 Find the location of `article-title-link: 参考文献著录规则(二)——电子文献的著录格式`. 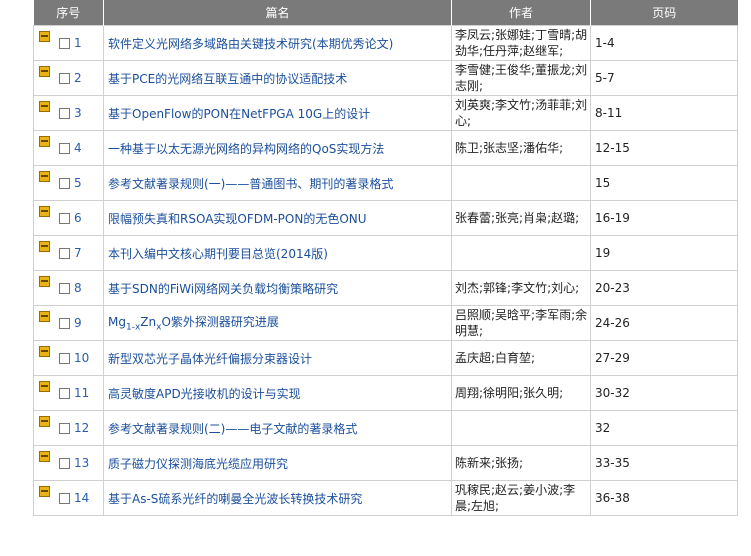

article-title-link: 参考文献著录规则(二)——电子文献的著录格式 is located at coordinates (277, 428).